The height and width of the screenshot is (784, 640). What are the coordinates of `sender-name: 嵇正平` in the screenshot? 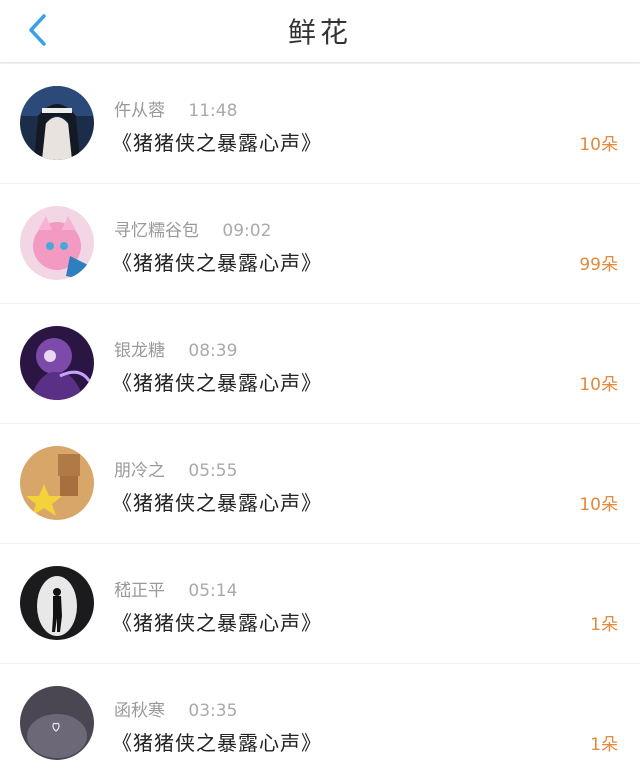 It's located at (139, 591).